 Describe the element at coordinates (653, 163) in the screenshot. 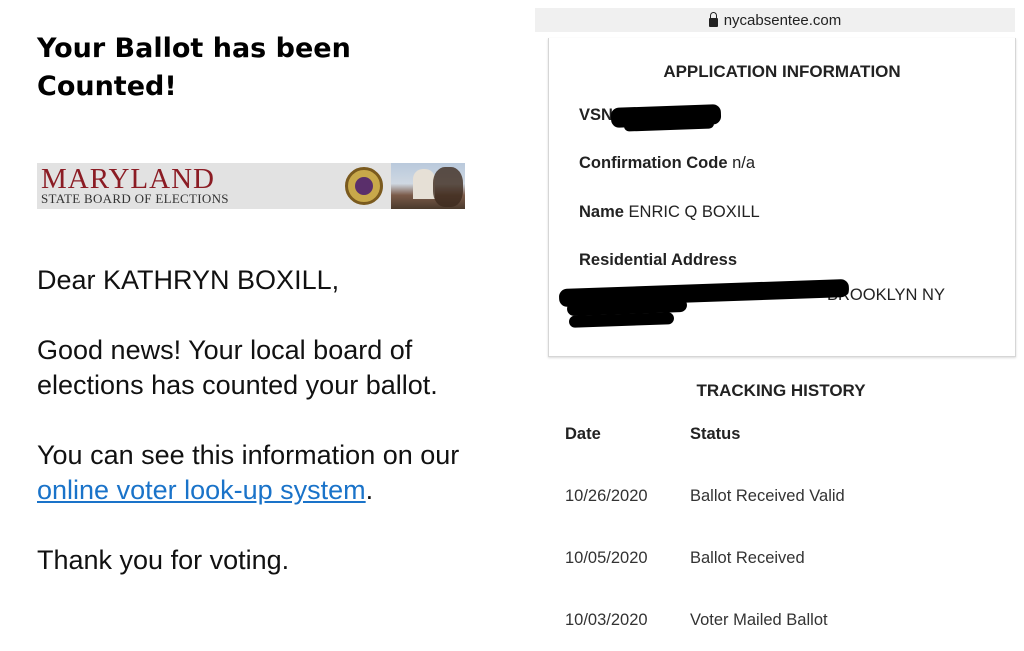

I see `confirmation-label: Confirmation Code` at that location.